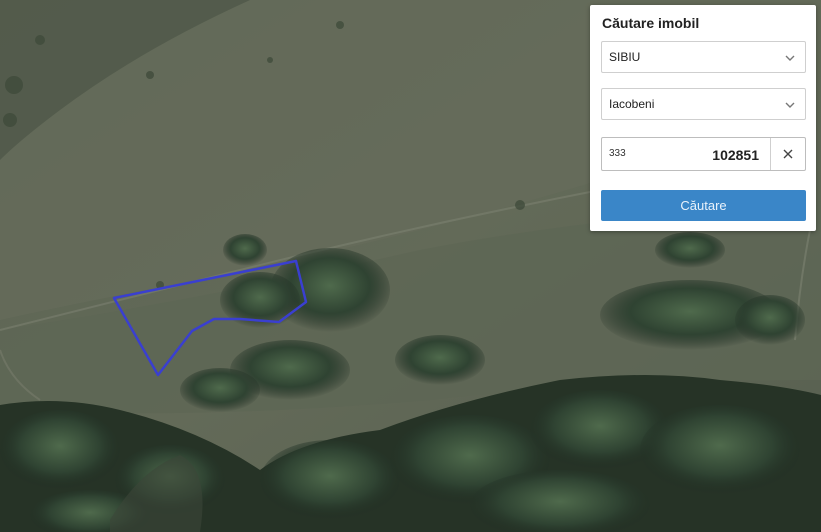  Describe the element at coordinates (735, 155) in the screenshot. I see `cadastral-number-value: 102851` at that location.